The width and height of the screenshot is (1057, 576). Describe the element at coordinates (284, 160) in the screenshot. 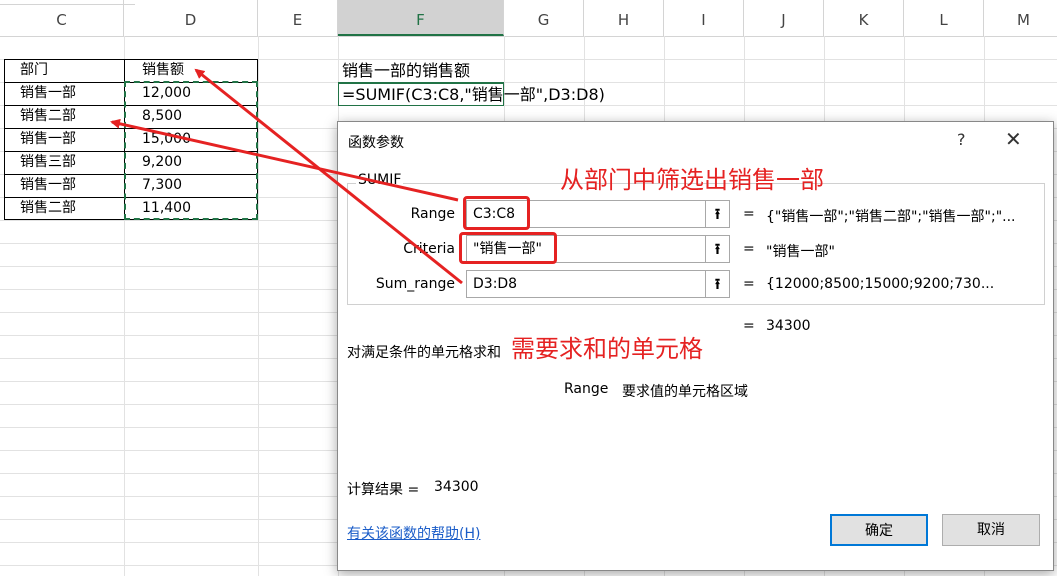

I see `arrow-criteria-to-department` at that location.